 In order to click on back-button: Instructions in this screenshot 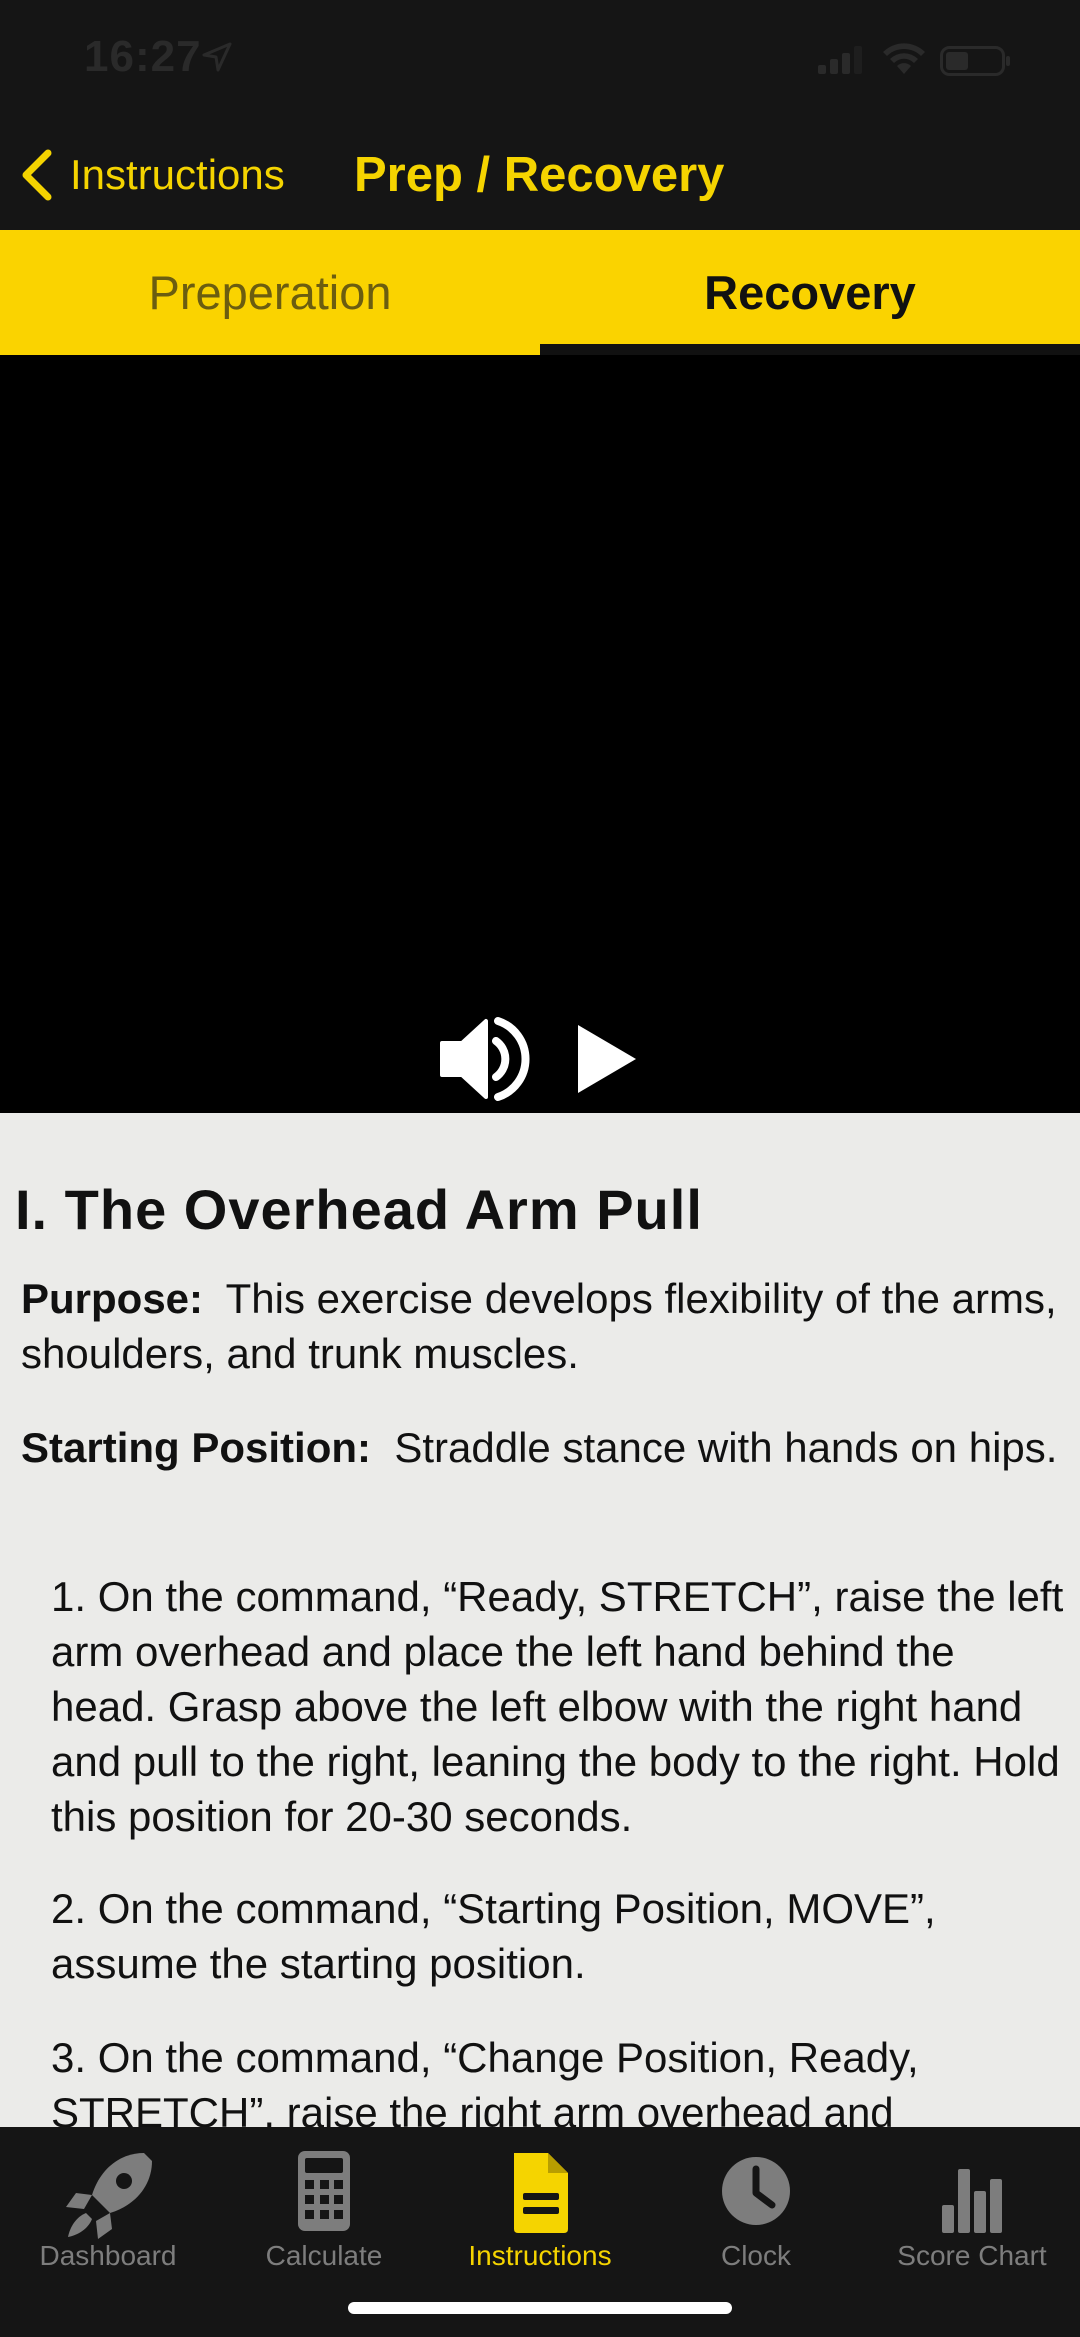, I will do `click(151, 175)`.